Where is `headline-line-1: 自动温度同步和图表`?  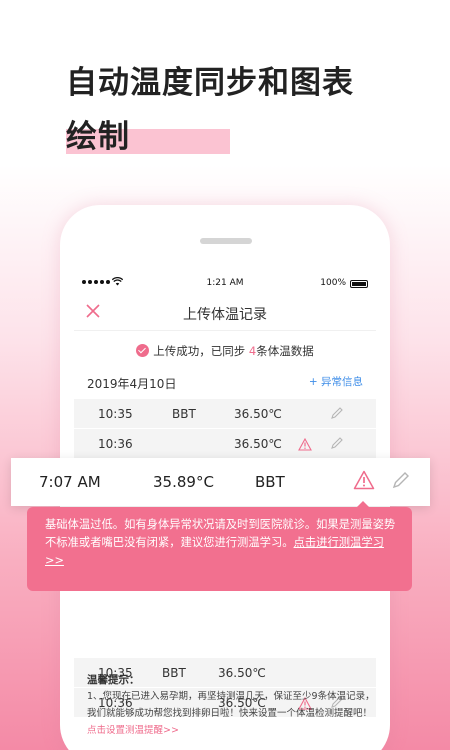 headline-line-1: 自动温度同步和图表 is located at coordinates (210, 83).